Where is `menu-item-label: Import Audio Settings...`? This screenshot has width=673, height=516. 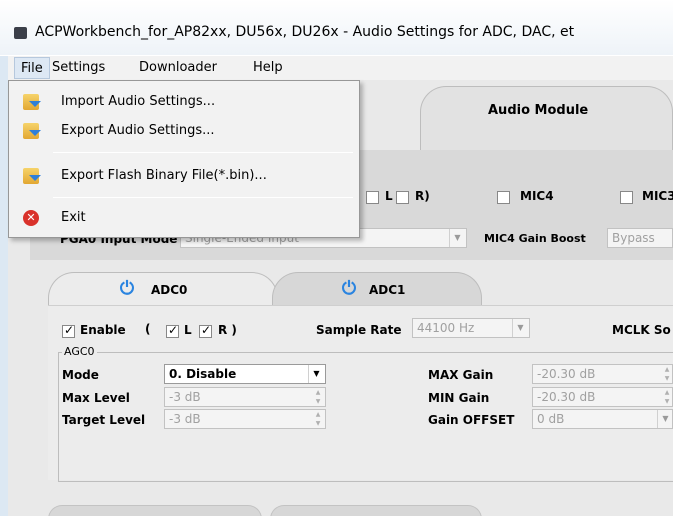
menu-item-label: Import Audio Settings... is located at coordinates (138, 101).